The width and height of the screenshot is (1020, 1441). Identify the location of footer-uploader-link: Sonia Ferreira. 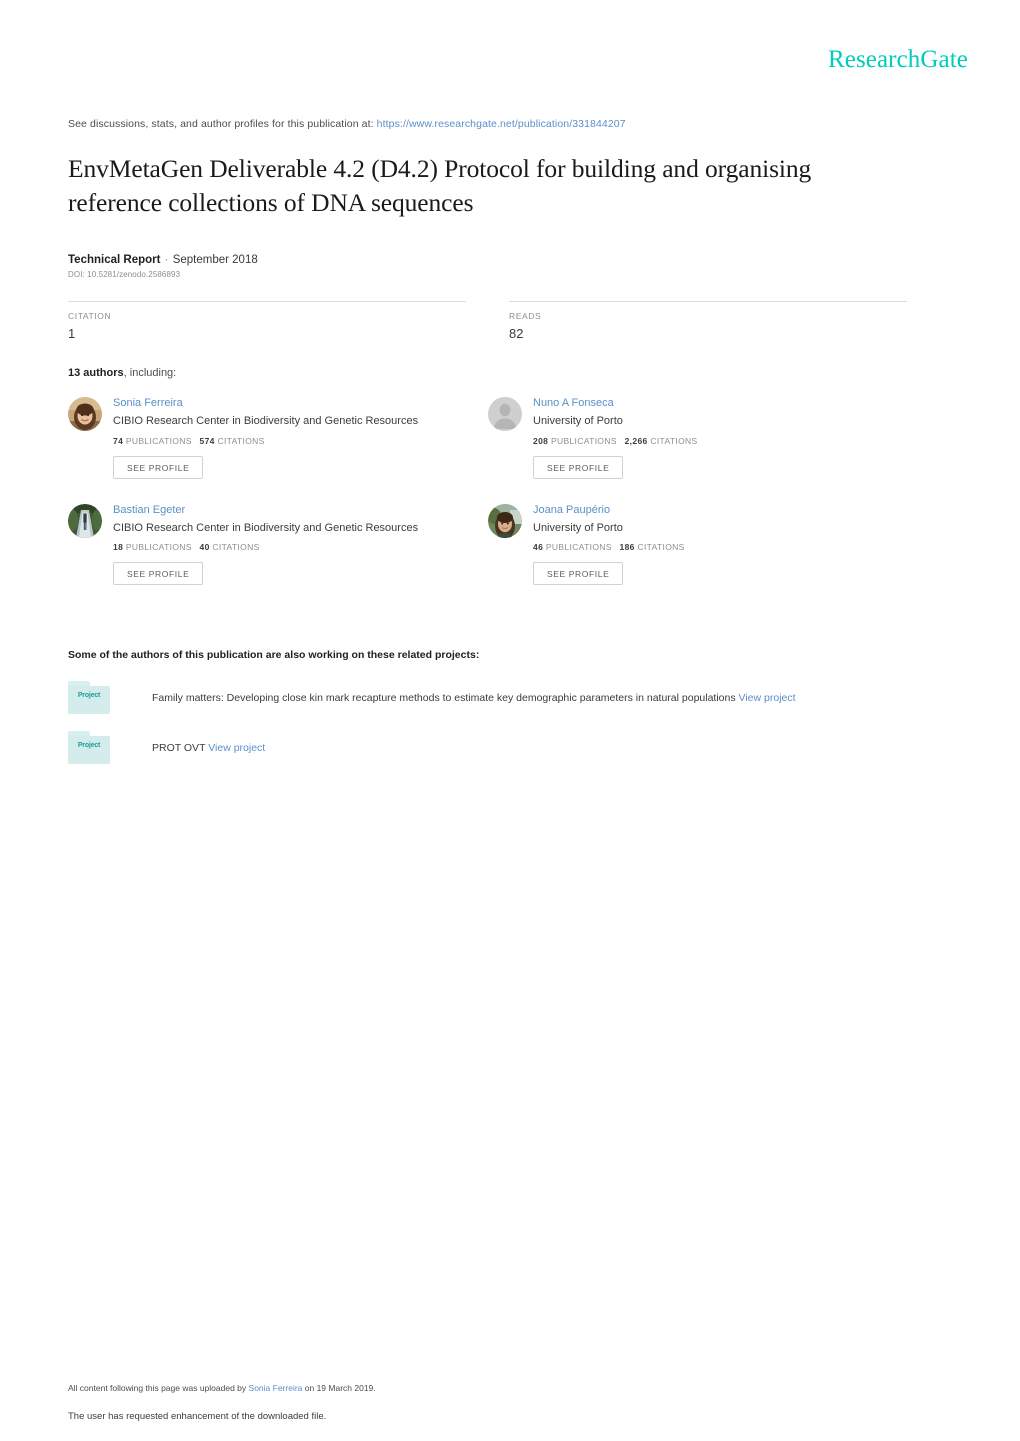
(276, 1388).